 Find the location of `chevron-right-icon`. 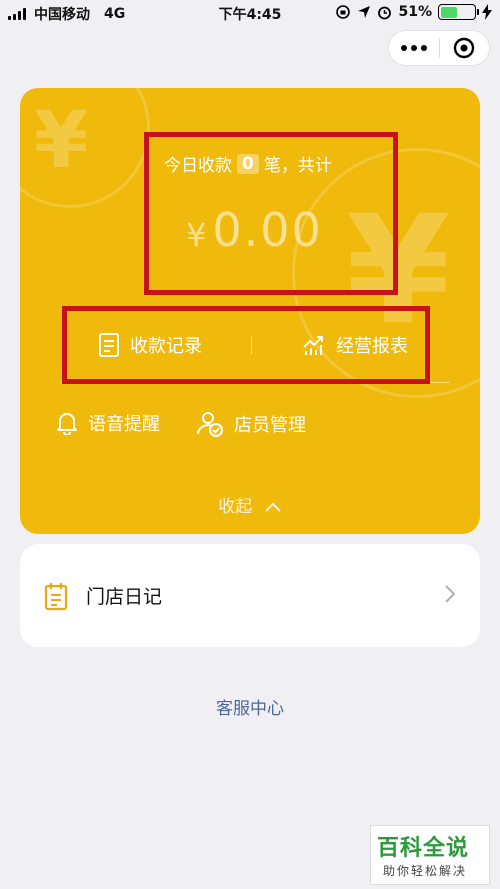

chevron-right-icon is located at coordinates (450, 594).